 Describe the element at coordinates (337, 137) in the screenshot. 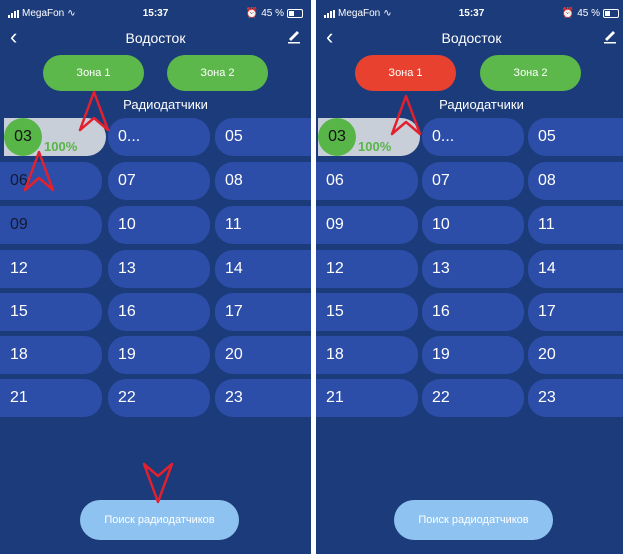

I see `sensor-number-badge: 03` at that location.